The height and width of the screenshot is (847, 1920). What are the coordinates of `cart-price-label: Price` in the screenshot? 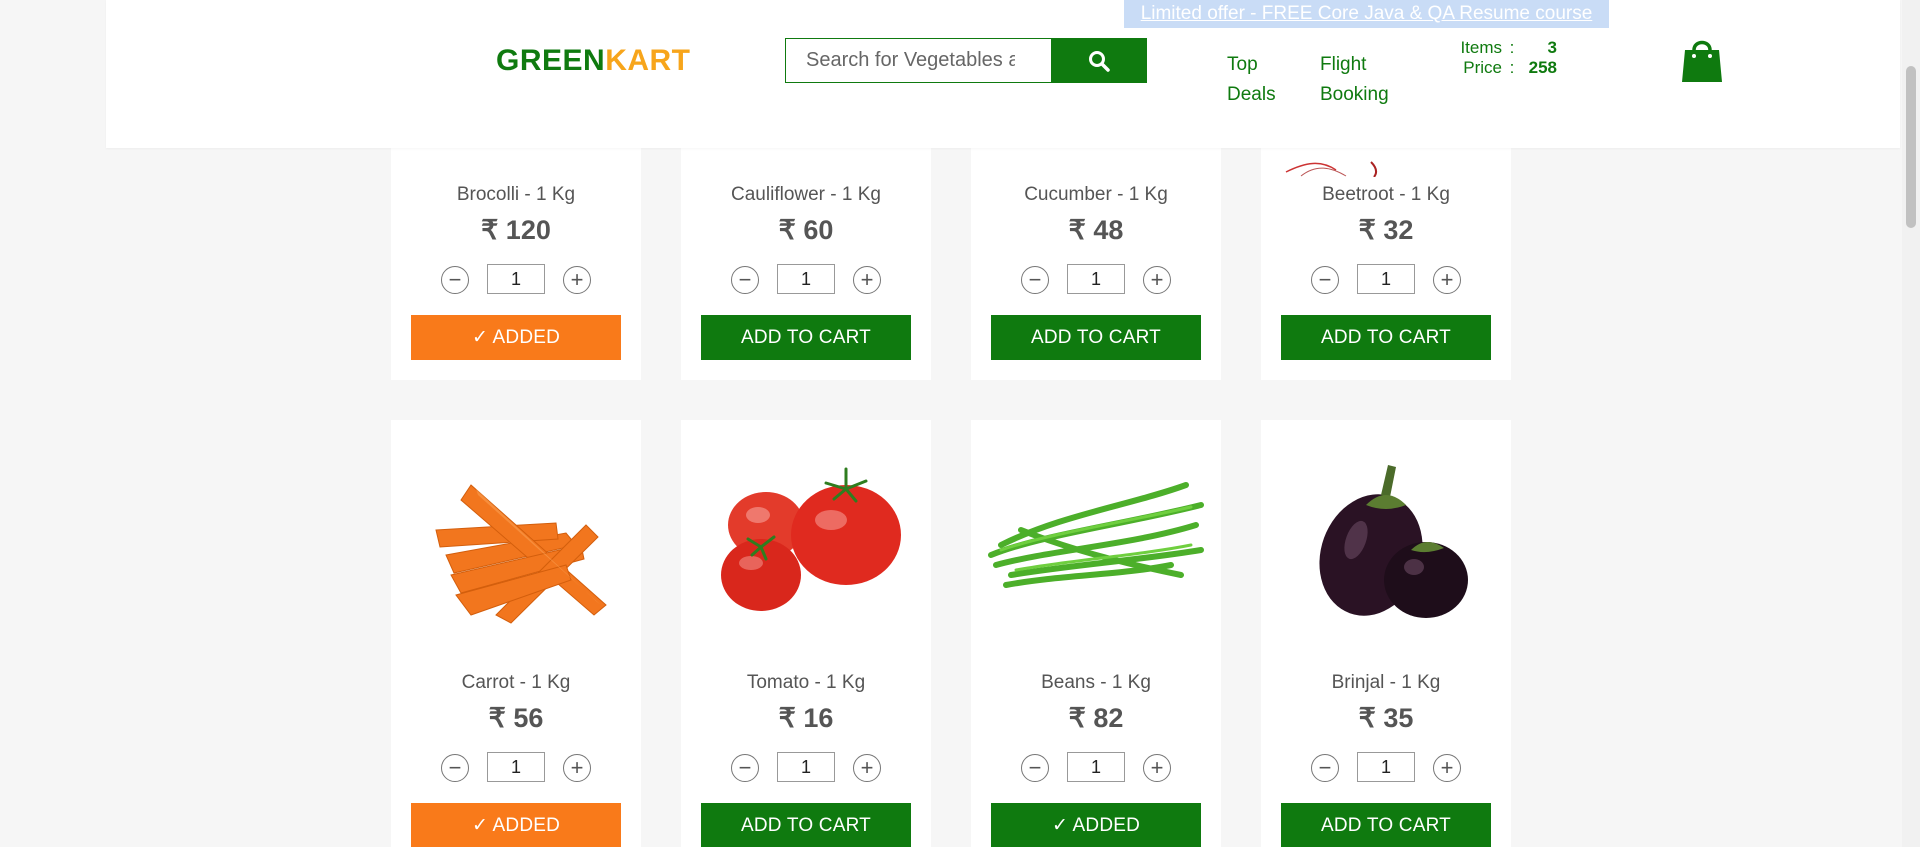 It's located at (1482, 67).